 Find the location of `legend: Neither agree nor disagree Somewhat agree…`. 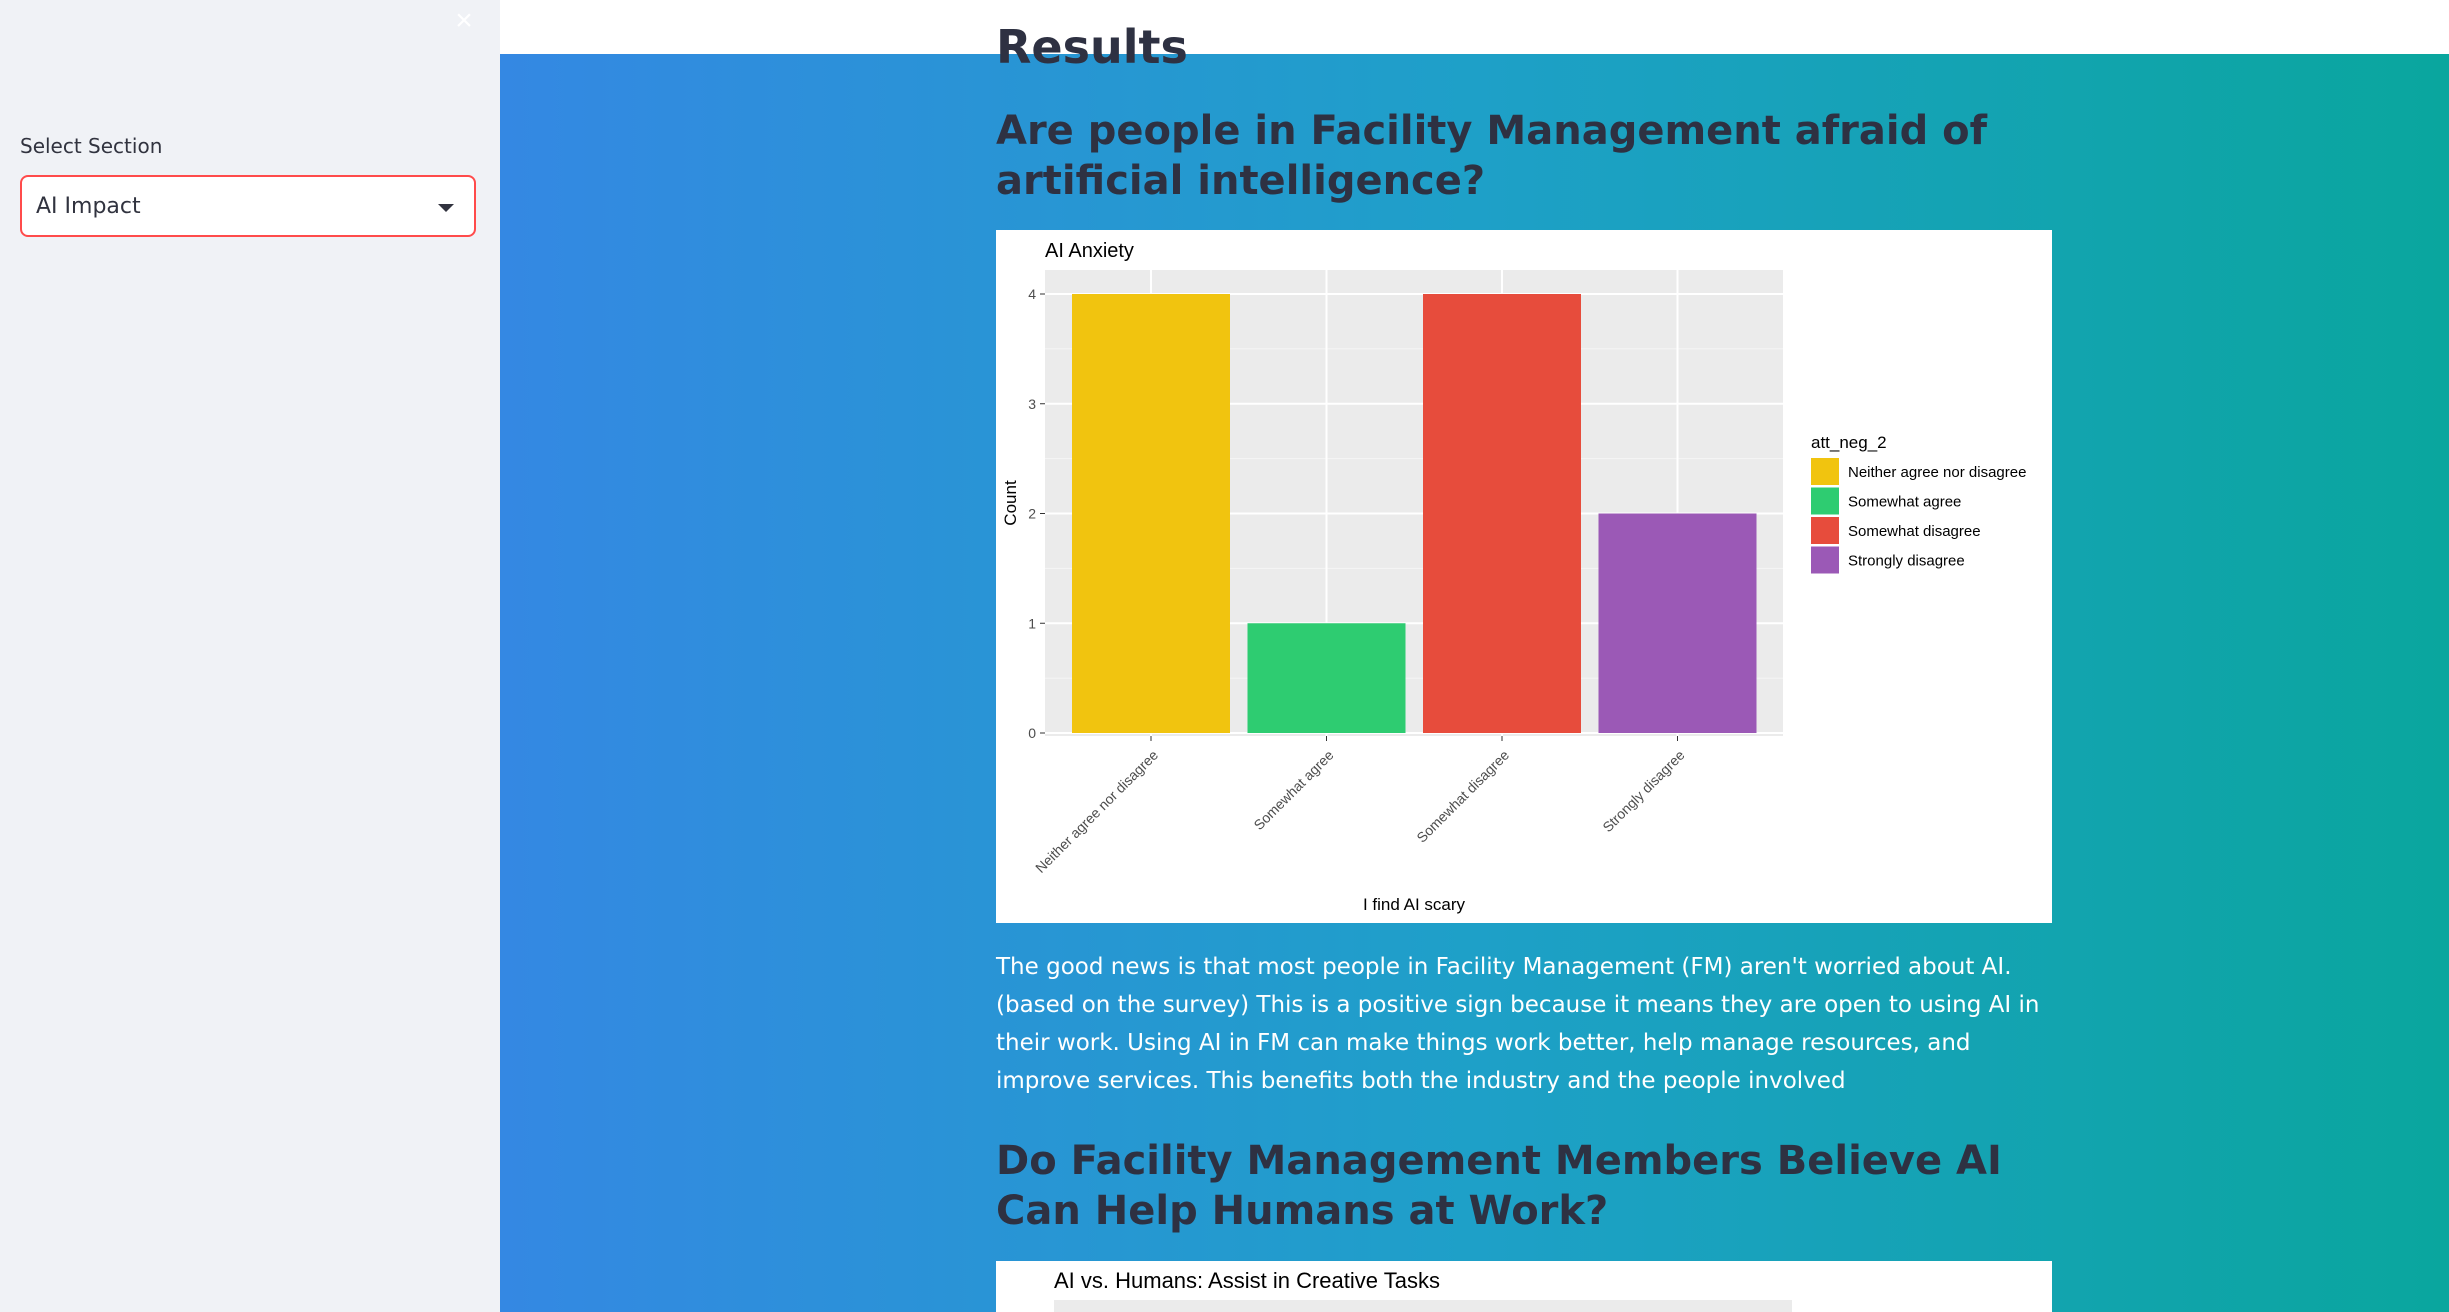

legend: Neither agree nor disagree Somewhat agree… is located at coordinates (1918, 516).